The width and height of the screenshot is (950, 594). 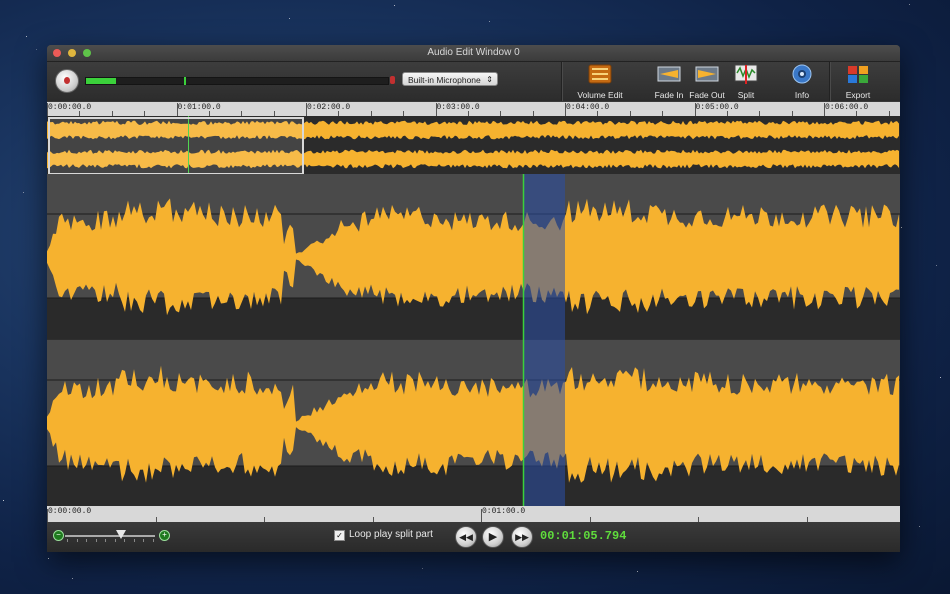 What do you see at coordinates (473, 145) in the screenshot?
I see `overview-waveform` at bounding box center [473, 145].